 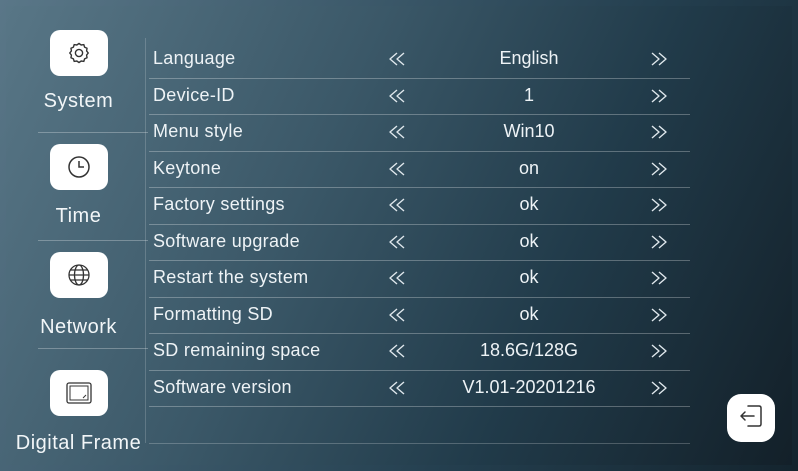 I want to click on setting-value: English, so click(x=529, y=58).